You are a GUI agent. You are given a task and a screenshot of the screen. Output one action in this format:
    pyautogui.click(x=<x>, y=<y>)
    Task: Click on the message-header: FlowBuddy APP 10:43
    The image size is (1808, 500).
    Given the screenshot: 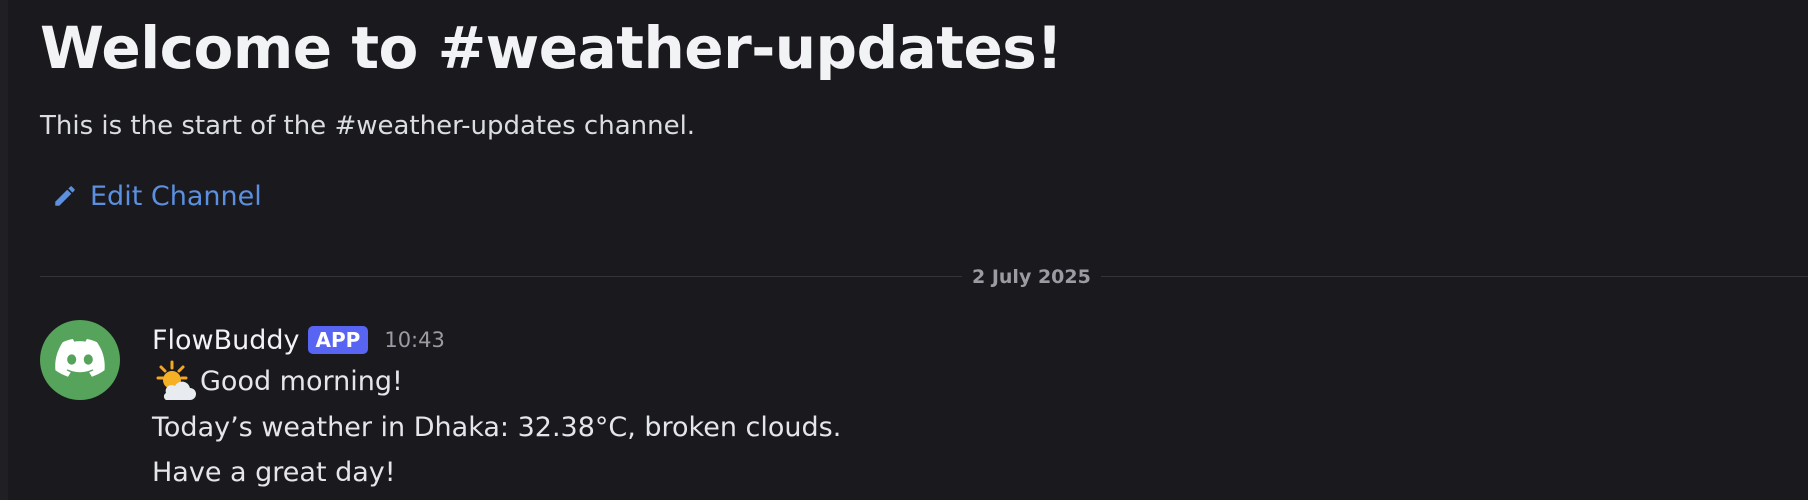 What is the action you would take?
    pyautogui.click(x=298, y=340)
    